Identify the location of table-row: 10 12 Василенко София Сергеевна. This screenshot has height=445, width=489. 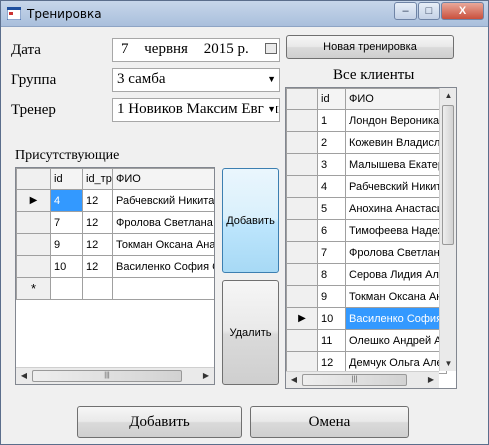
(115, 266).